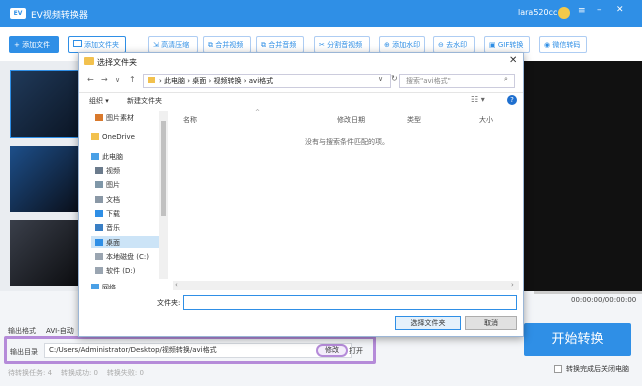 The image size is (642, 386). I want to click on column-modified: 修改日期, so click(351, 120).